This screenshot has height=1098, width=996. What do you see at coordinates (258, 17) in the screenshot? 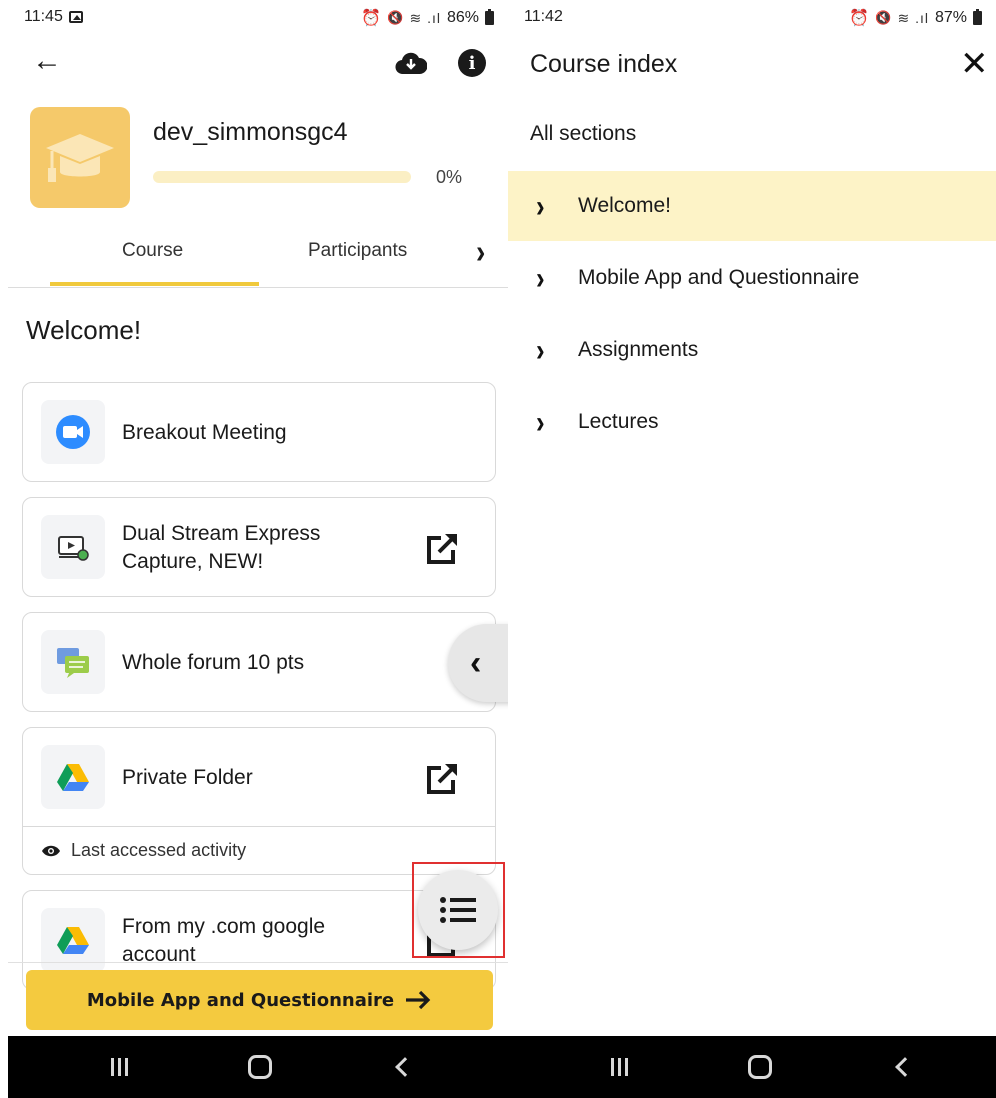
I see `status-bar: 11:45 ⏰ 🔇 ≋ .ıl 86%` at bounding box center [258, 17].